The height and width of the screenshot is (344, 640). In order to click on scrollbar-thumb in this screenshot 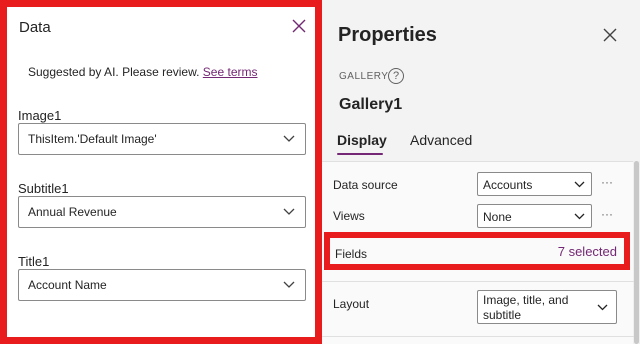, I will do `click(636, 252)`.